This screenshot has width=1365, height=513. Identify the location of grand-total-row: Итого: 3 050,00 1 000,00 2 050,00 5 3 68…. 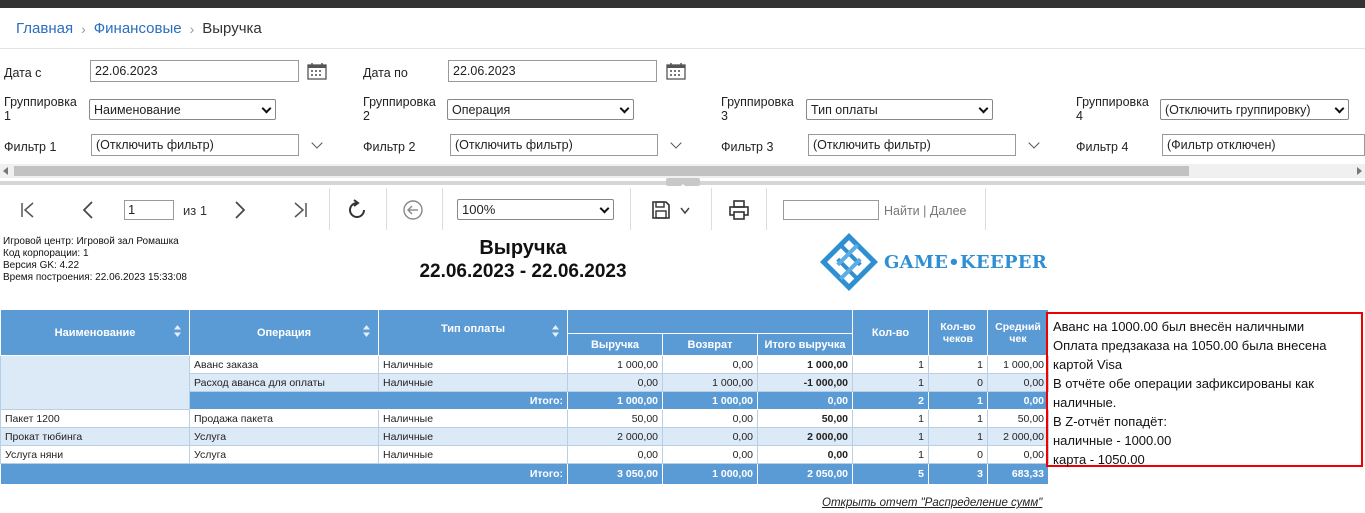
(524, 474).